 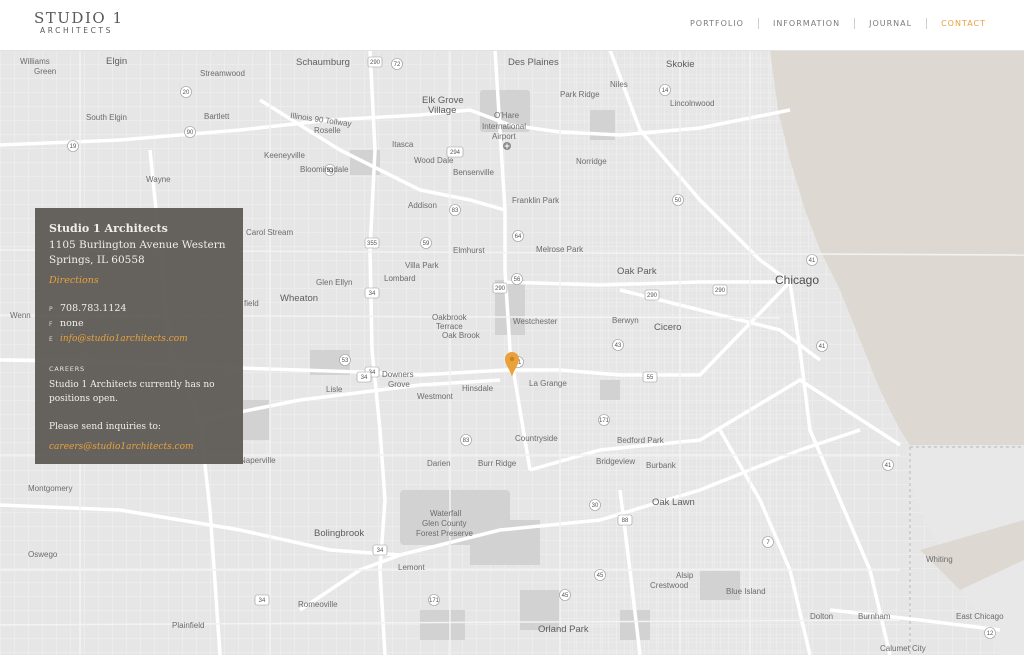 What do you see at coordinates (504, 136) in the screenshot?
I see `svg-text: Airport` at bounding box center [504, 136].